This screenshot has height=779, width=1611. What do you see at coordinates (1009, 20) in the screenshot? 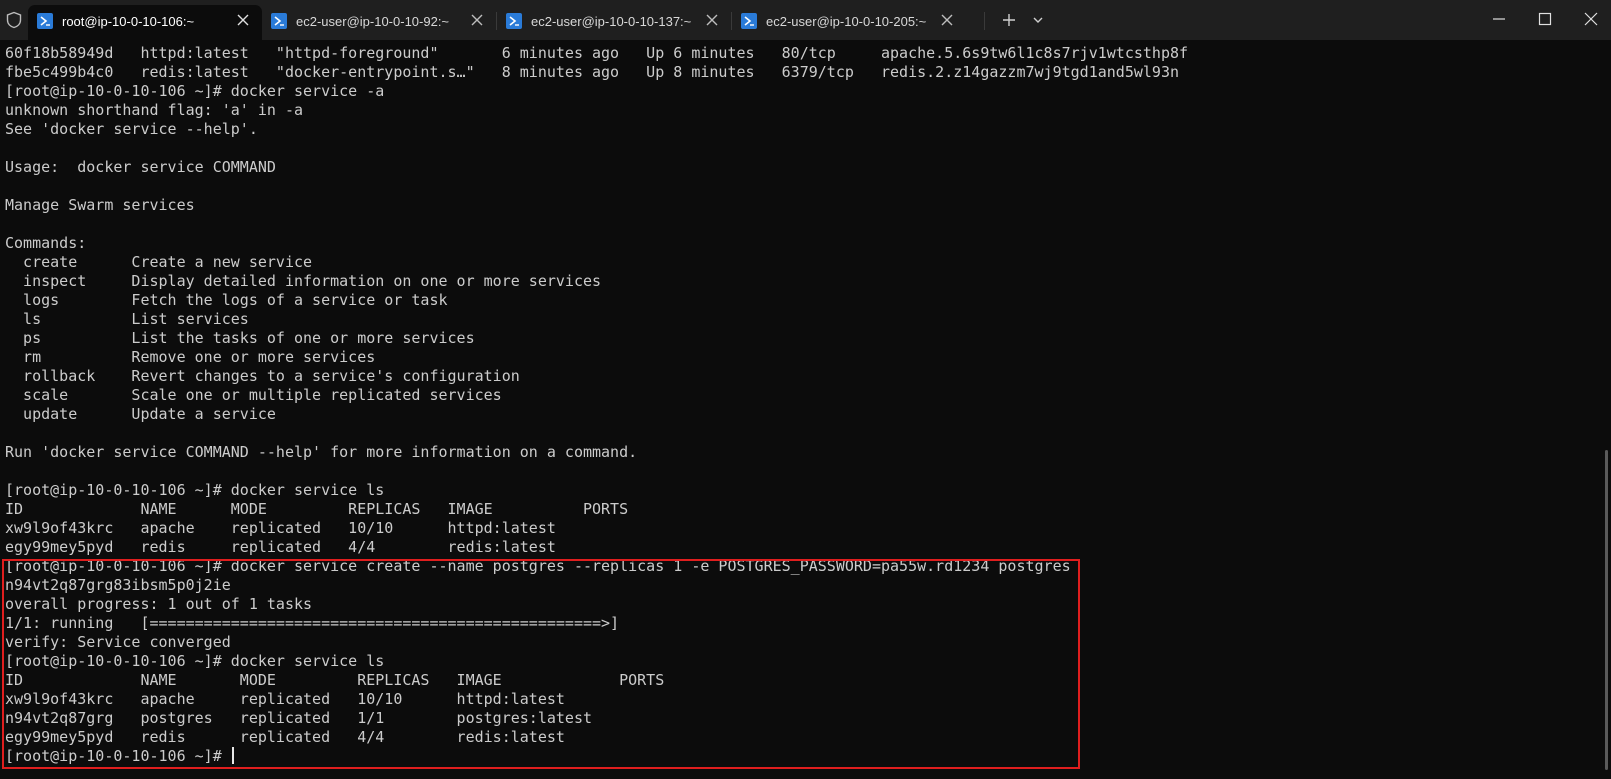
I see `plus-icon` at bounding box center [1009, 20].